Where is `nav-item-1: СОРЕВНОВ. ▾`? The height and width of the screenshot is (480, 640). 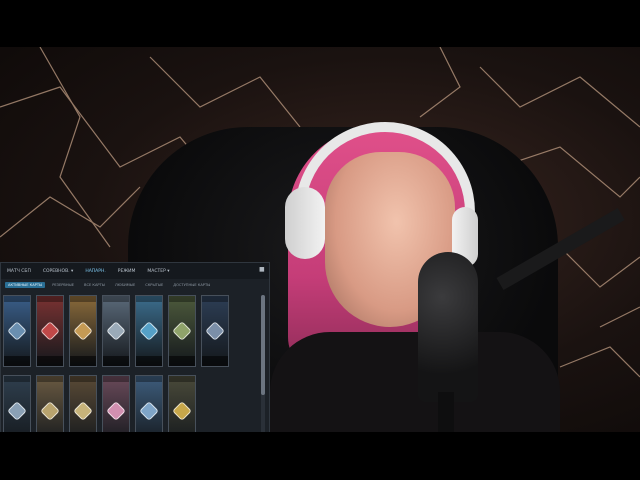 nav-item-1: СОРЕВНОВ. ▾ is located at coordinates (58, 271).